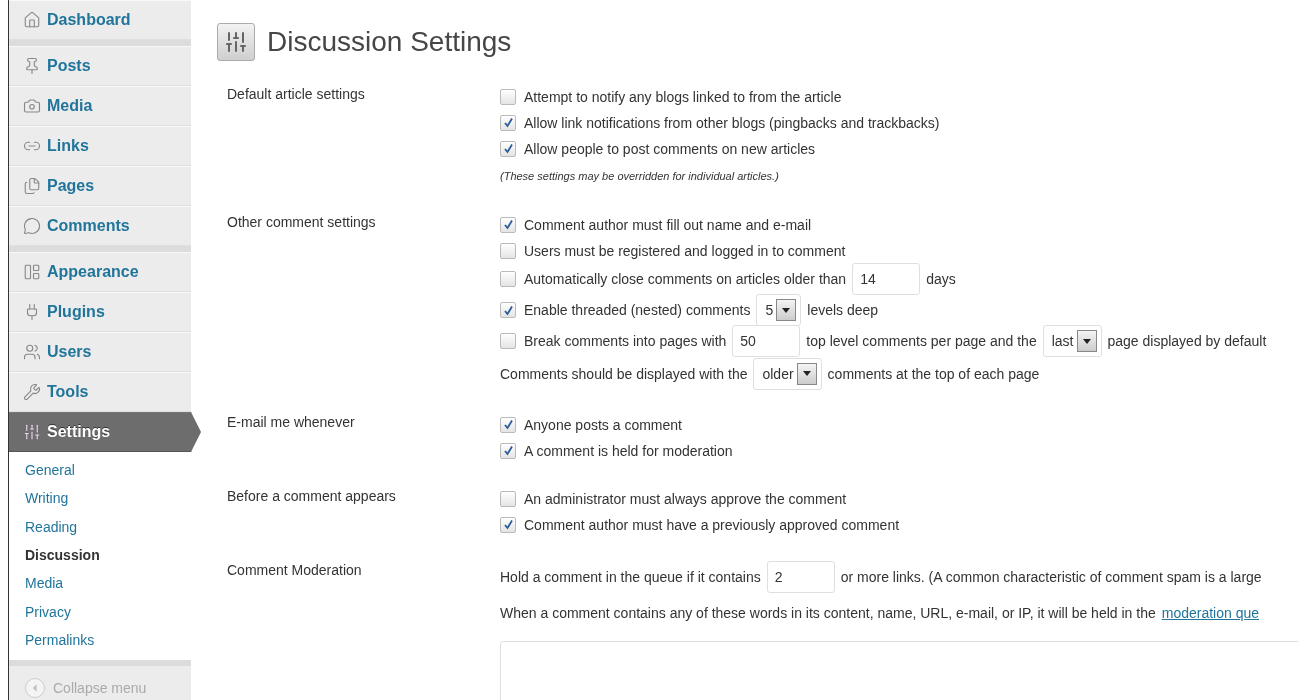  What do you see at coordinates (886, 279) in the screenshot?
I see `number-field: 14` at bounding box center [886, 279].